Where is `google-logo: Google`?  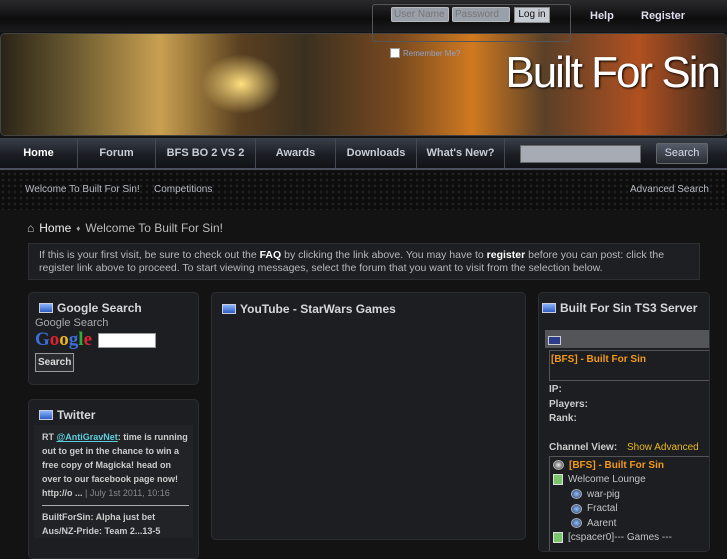
google-logo: Google is located at coordinates (63, 339).